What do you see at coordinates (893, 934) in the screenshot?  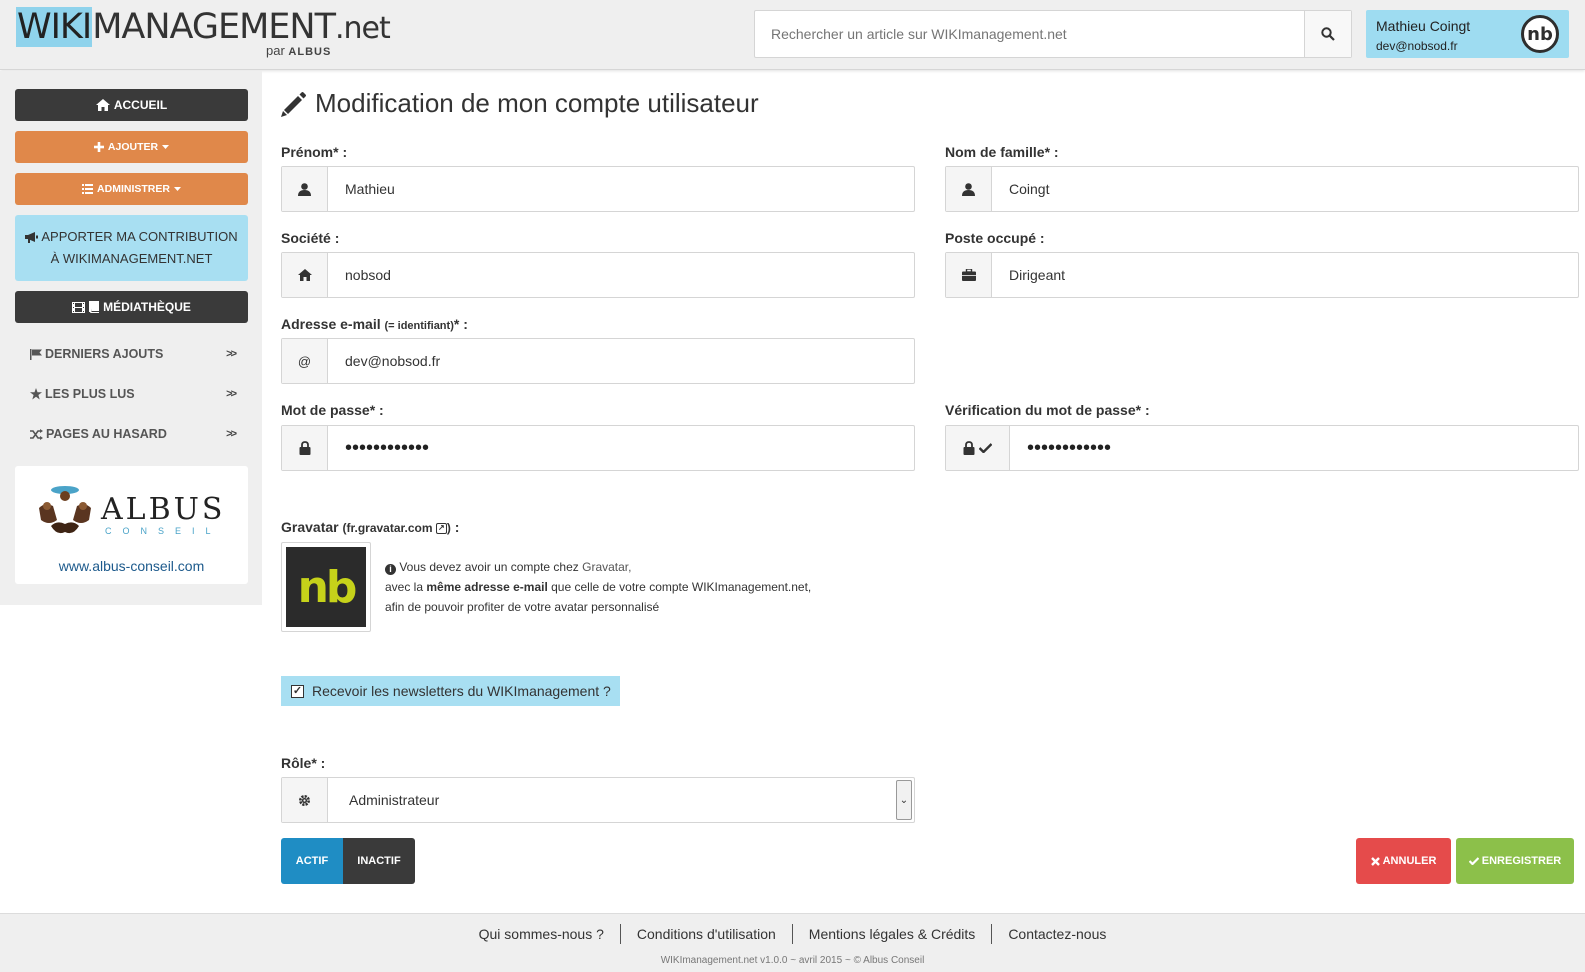 I see `footer-link-mentions: Mentions légales & Crédits` at bounding box center [893, 934].